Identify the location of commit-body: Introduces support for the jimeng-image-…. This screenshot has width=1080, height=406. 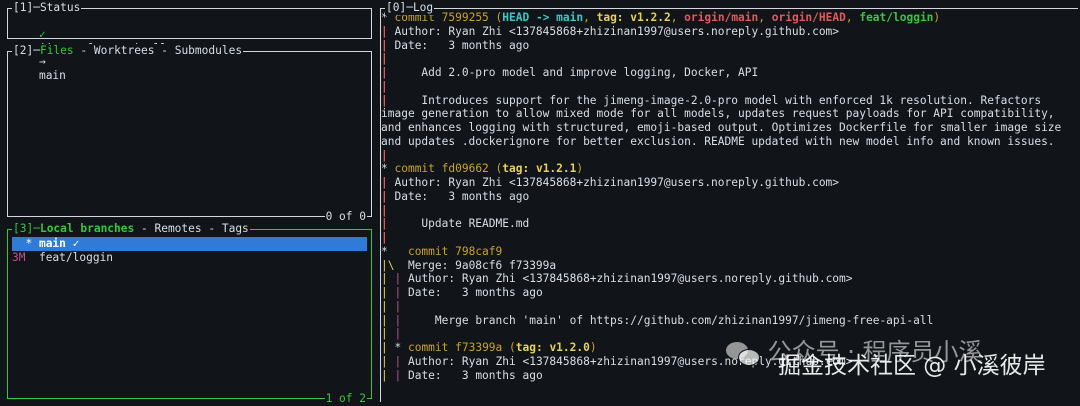
(725, 120).